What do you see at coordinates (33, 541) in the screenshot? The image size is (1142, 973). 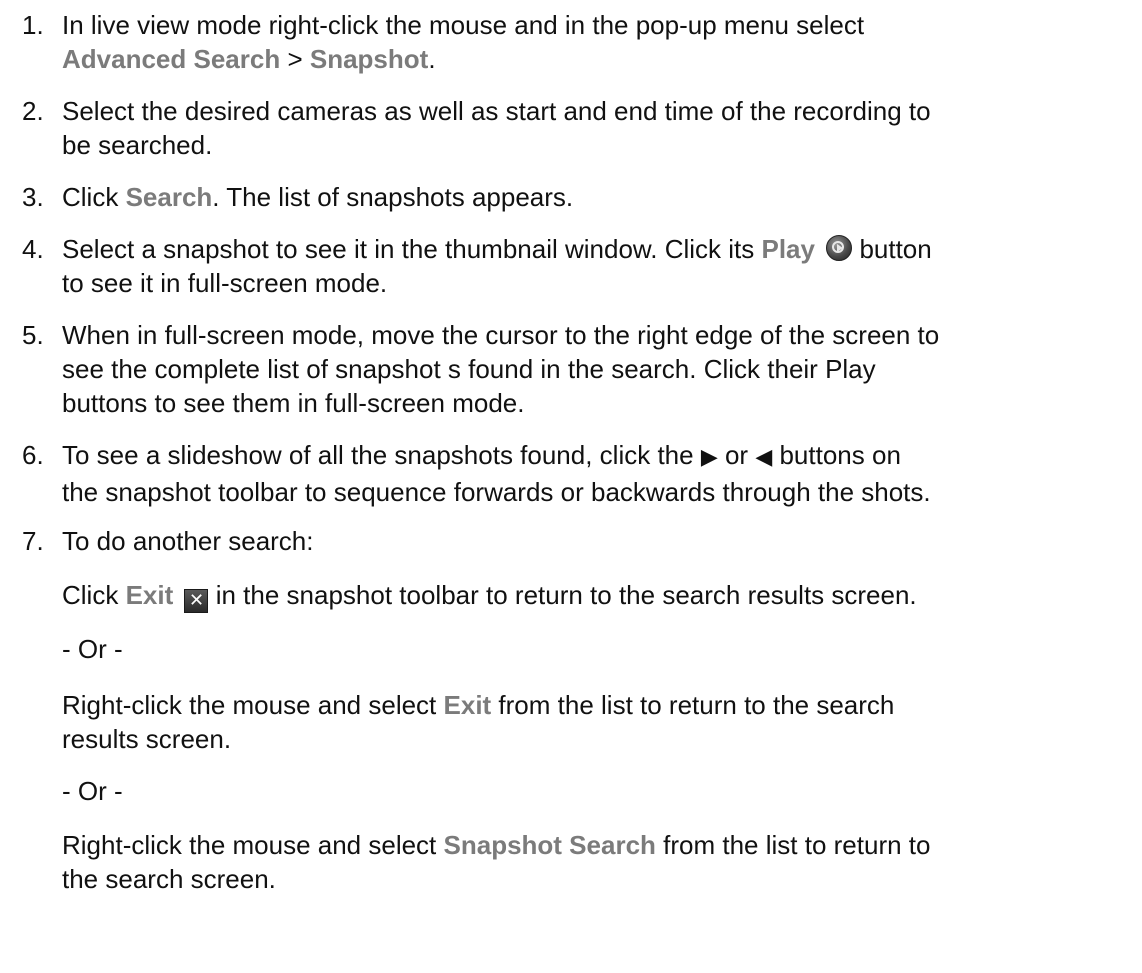 I see `step-number: 7.` at bounding box center [33, 541].